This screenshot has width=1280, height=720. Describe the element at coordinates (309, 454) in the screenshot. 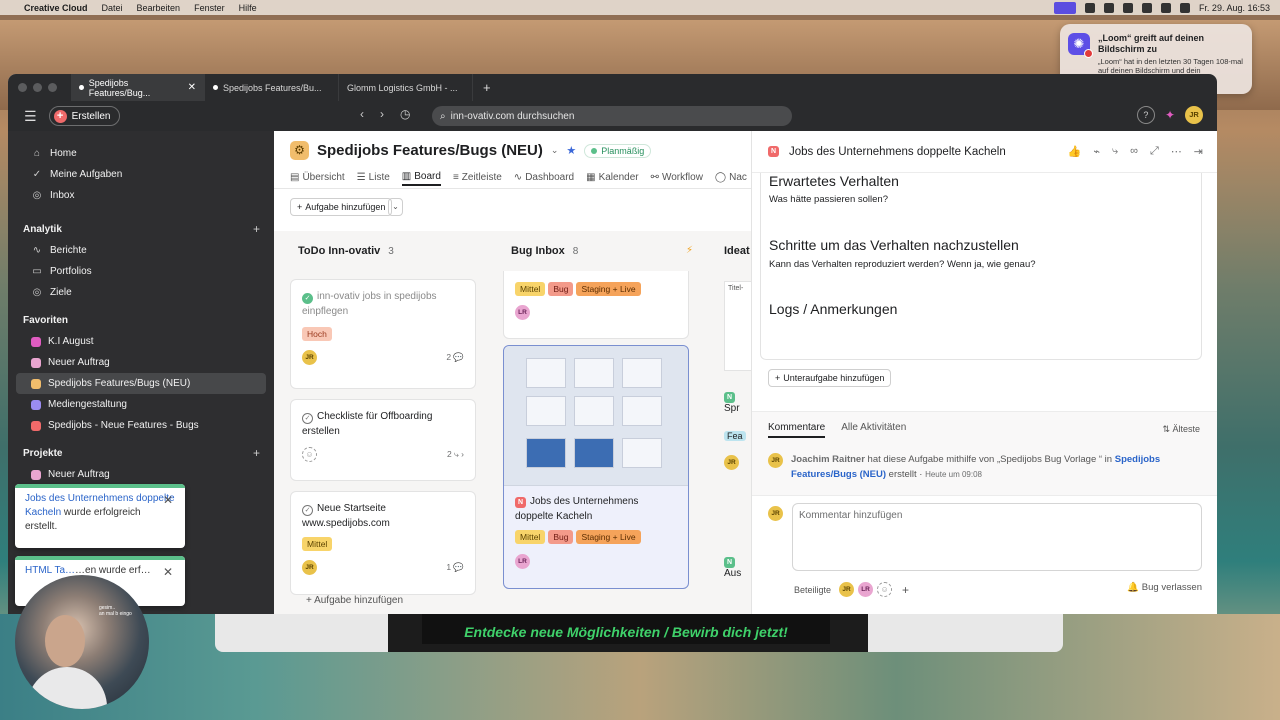

I see `unassigned-avatar-icon: ☺` at that location.